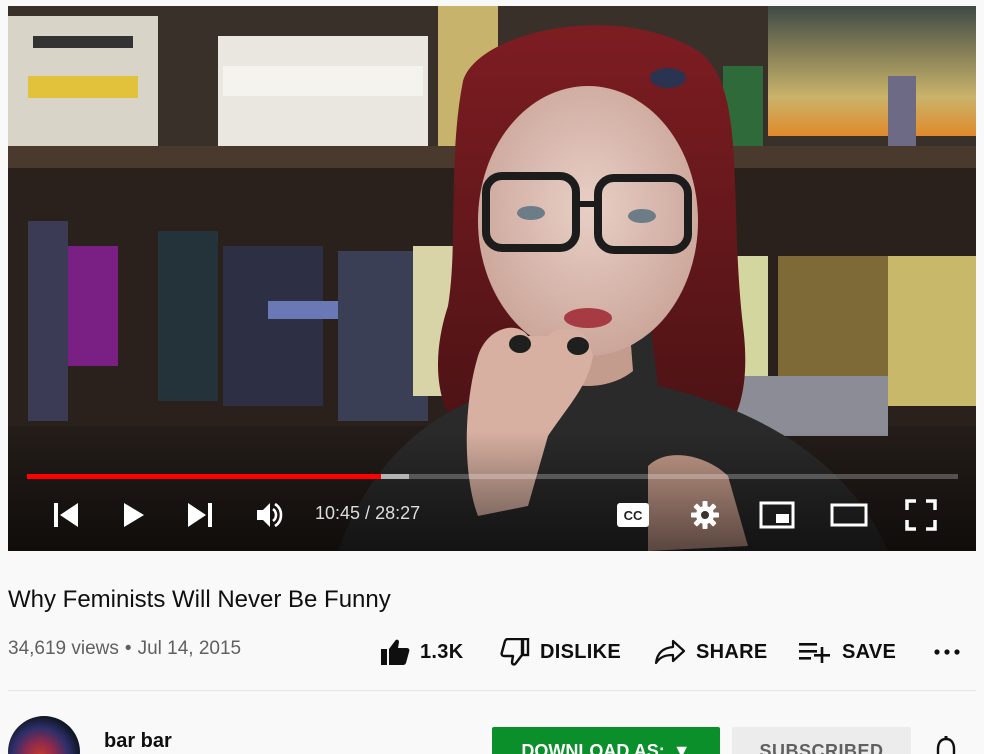  I want to click on progress-played, so click(204, 476).